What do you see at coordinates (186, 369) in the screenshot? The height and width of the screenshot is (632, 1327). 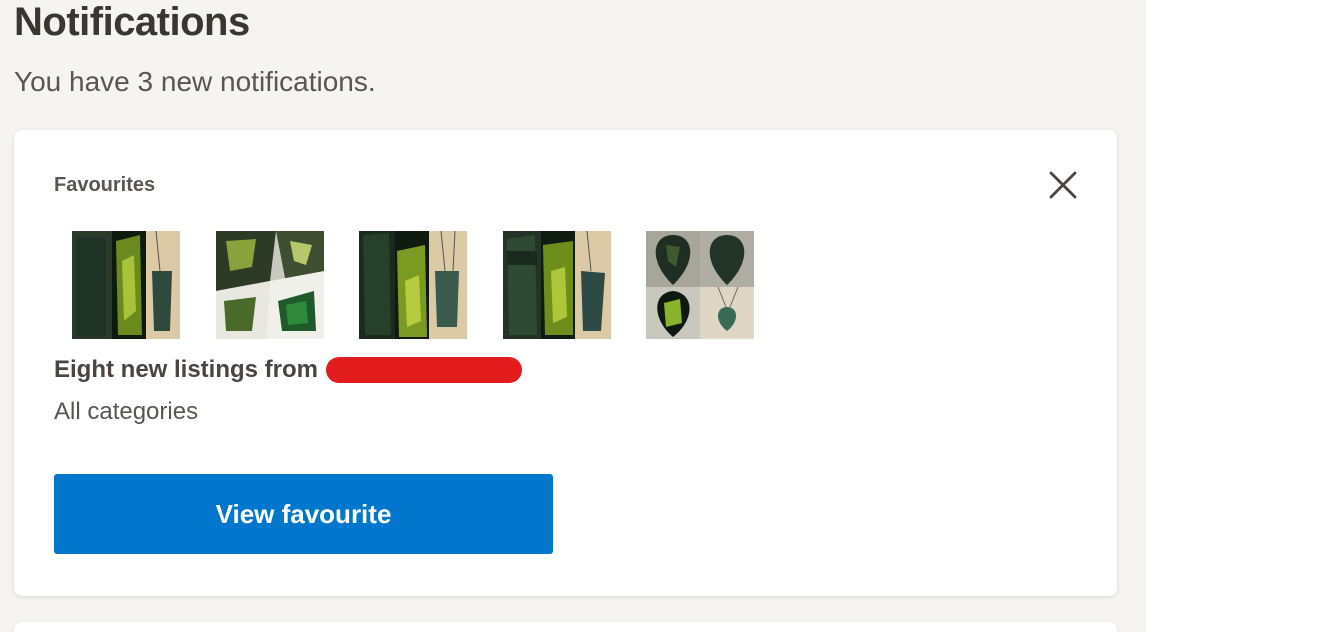 I see `headline-text: Eight new listings from` at bounding box center [186, 369].